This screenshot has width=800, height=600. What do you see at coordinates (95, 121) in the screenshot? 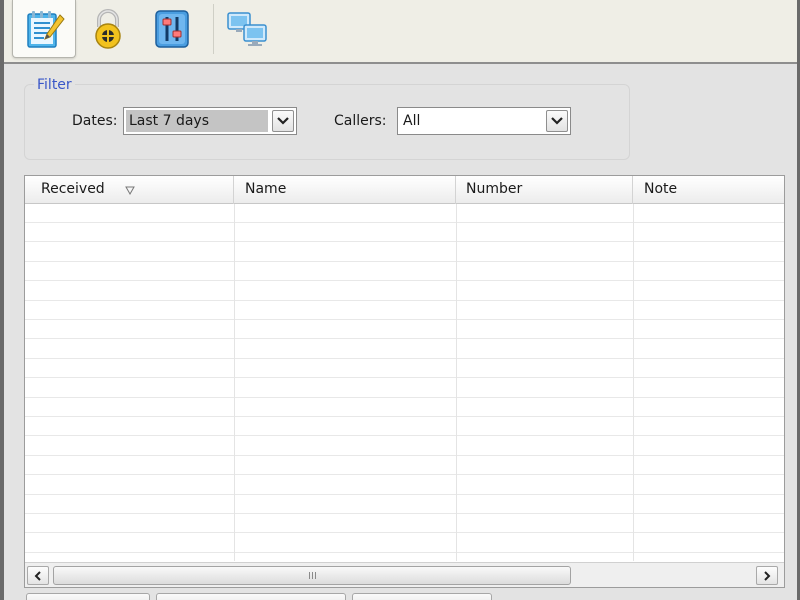
I see `dates-label: Dates:` at bounding box center [95, 121].